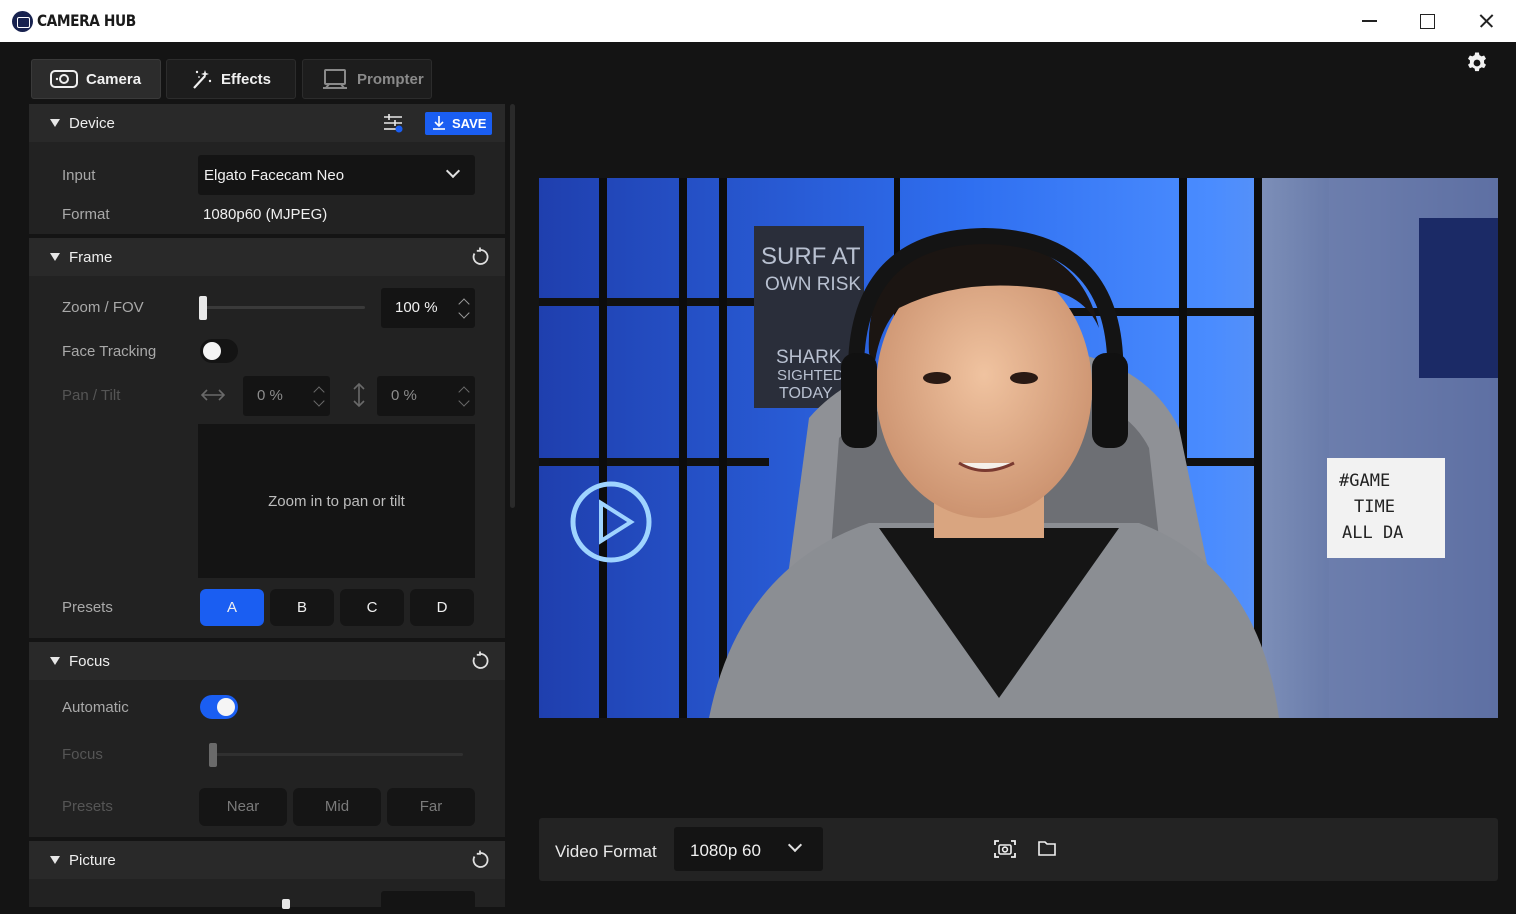  What do you see at coordinates (809, 357) in the screenshot?
I see `svg-text: SHARK` at bounding box center [809, 357].